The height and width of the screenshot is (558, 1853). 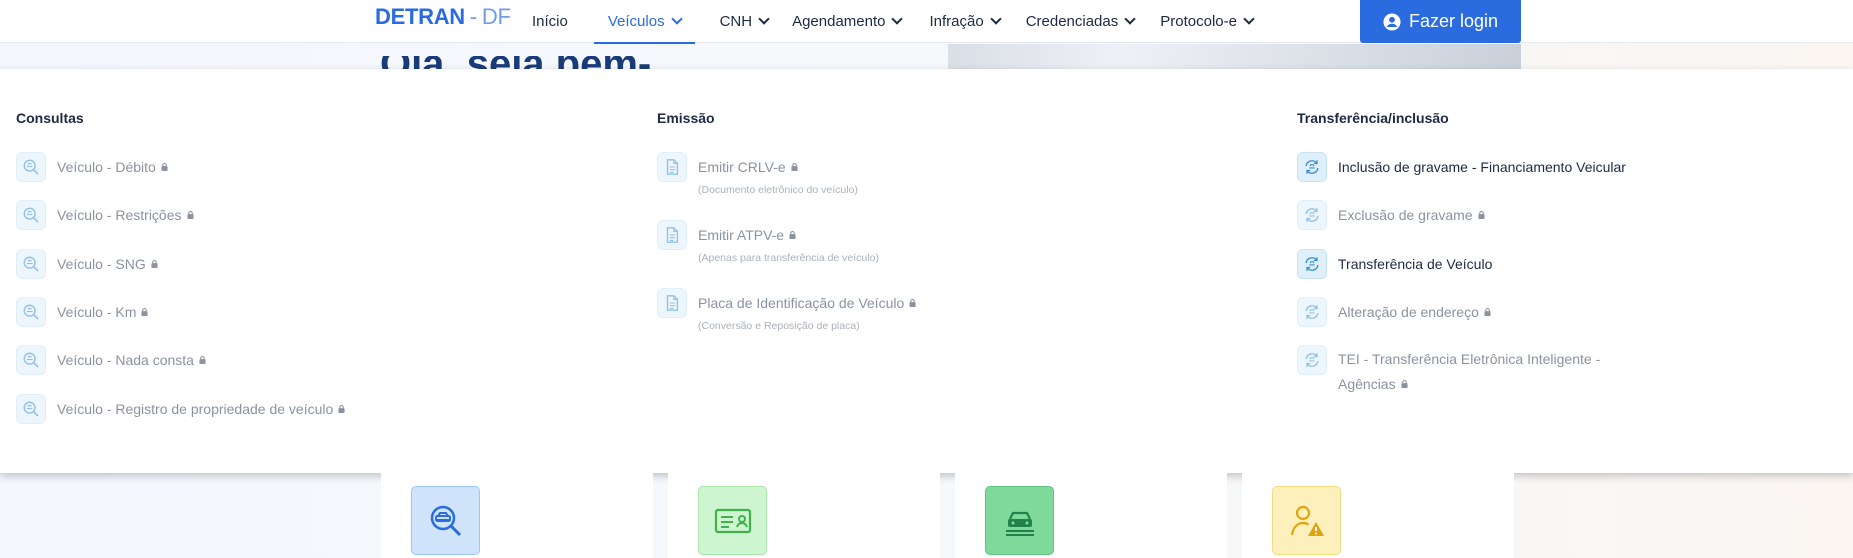 I want to click on service-card-consulta, so click(x=517, y=515).